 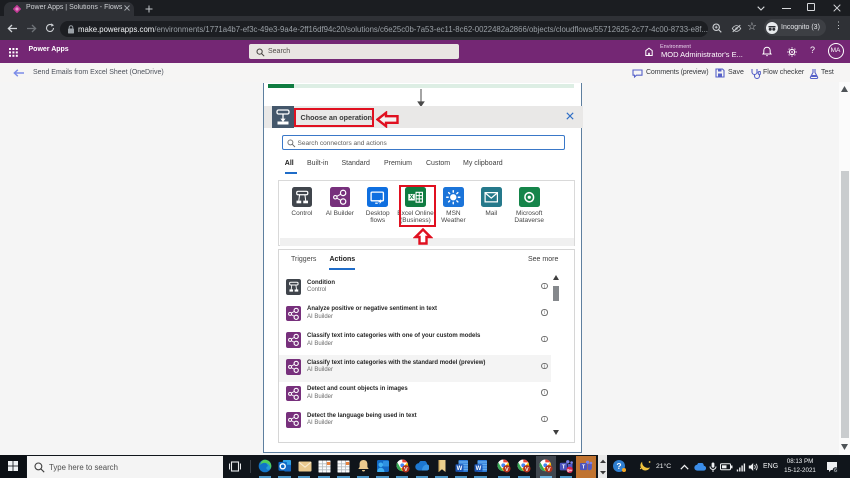 What do you see at coordinates (835, 470) in the screenshot?
I see `svg-text: 6` at bounding box center [835, 470].